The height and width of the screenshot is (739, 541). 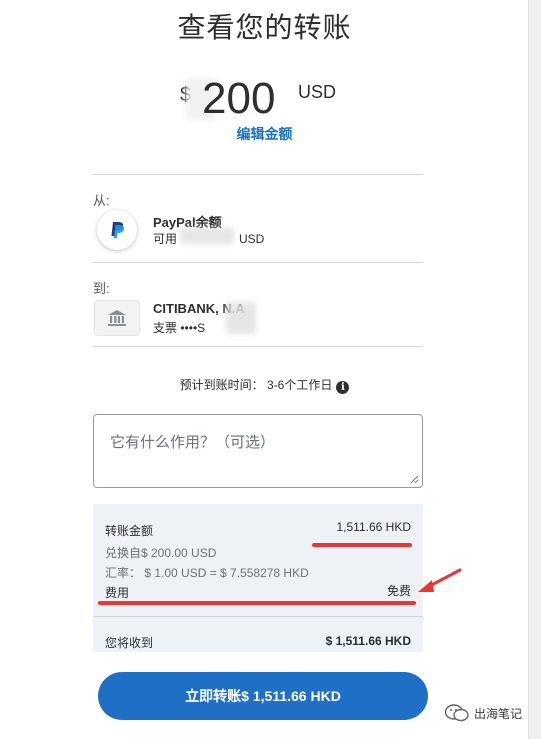 I want to click on fee-label: 费用, so click(x=117, y=593).